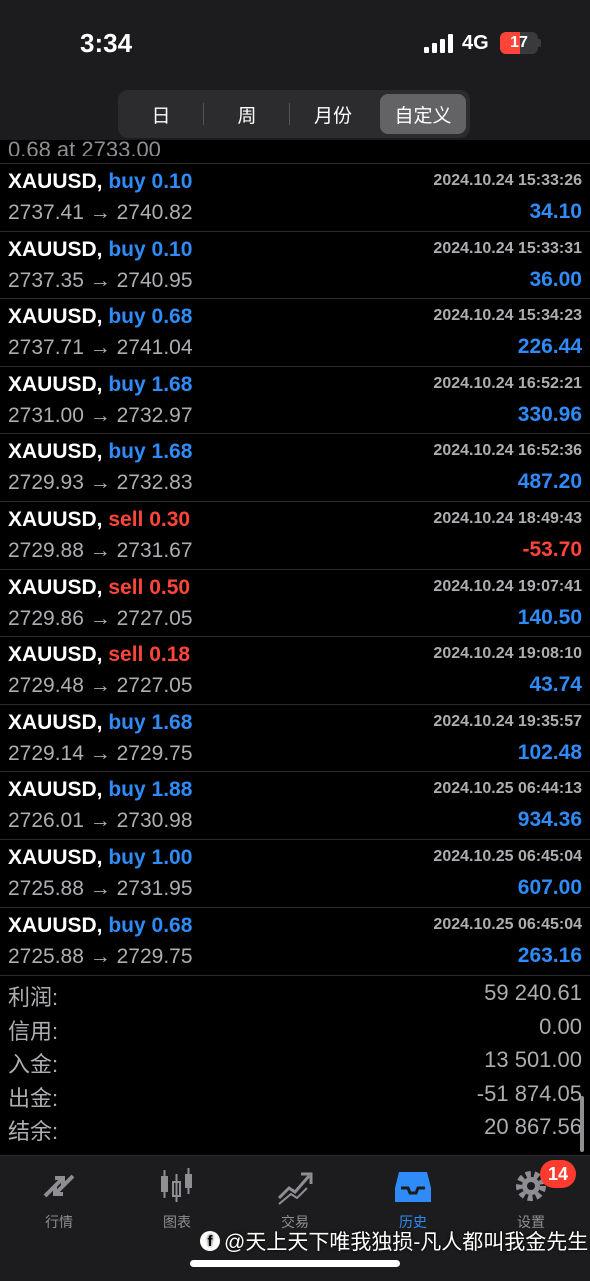  I want to click on summary-label: 利润:, so click(33, 997).